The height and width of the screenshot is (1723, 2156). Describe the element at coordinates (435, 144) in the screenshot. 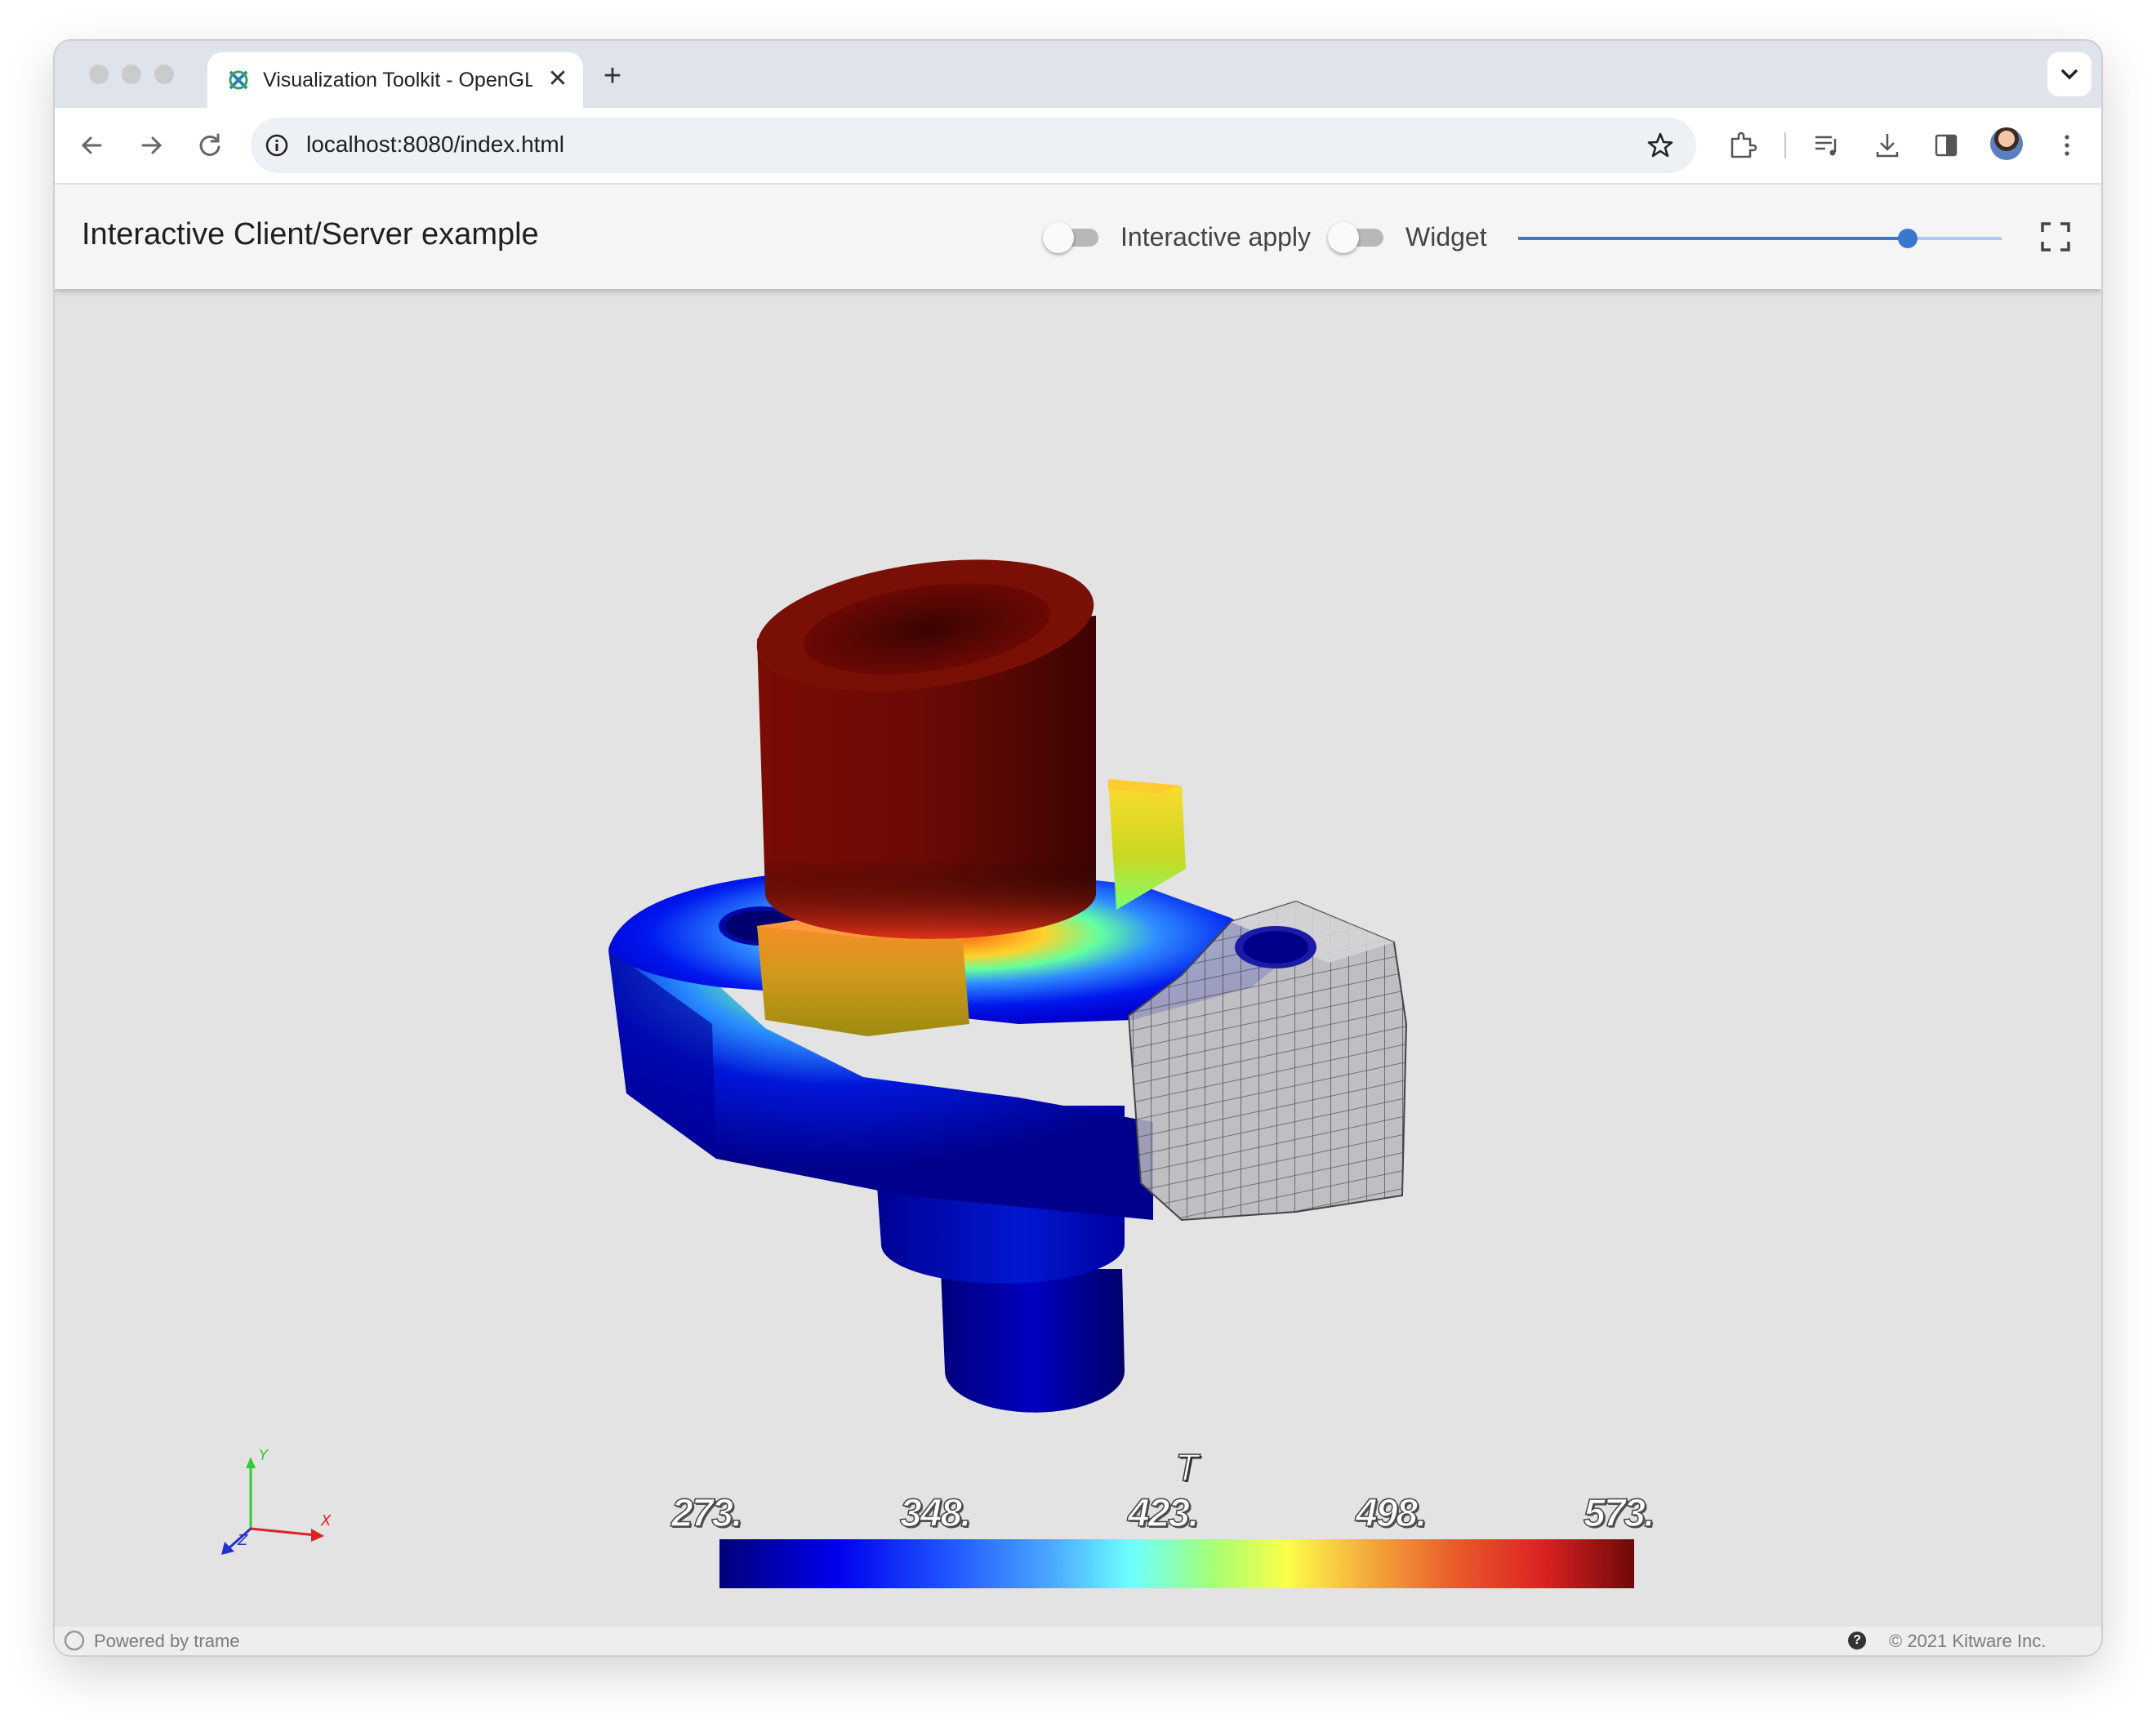

I see `url-text: localhost:8080/index.html` at that location.